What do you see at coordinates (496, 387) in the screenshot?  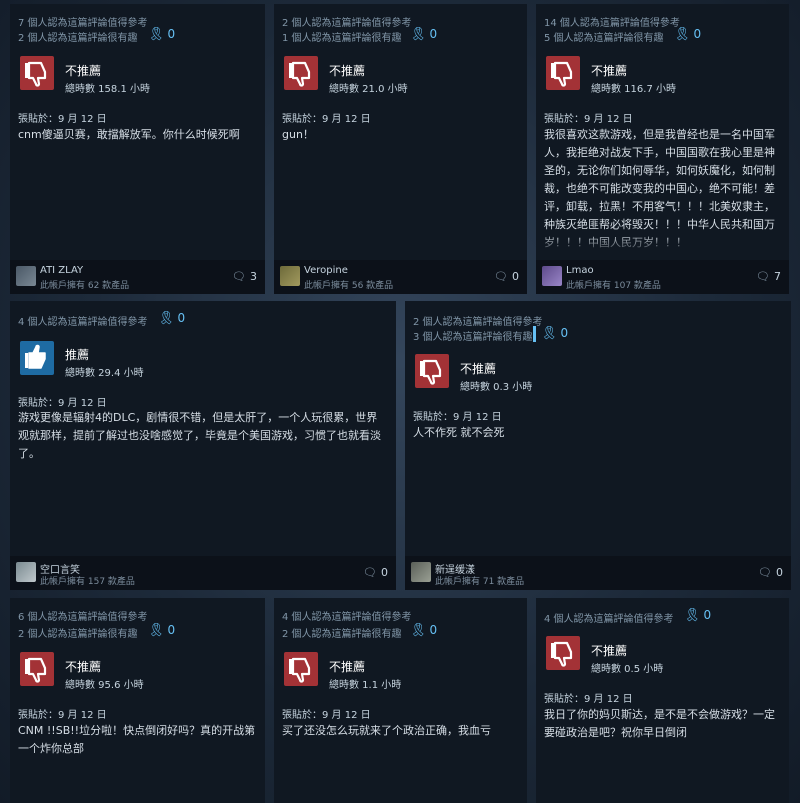 I see `hours-played: 總時數 0.3 小時` at bounding box center [496, 387].